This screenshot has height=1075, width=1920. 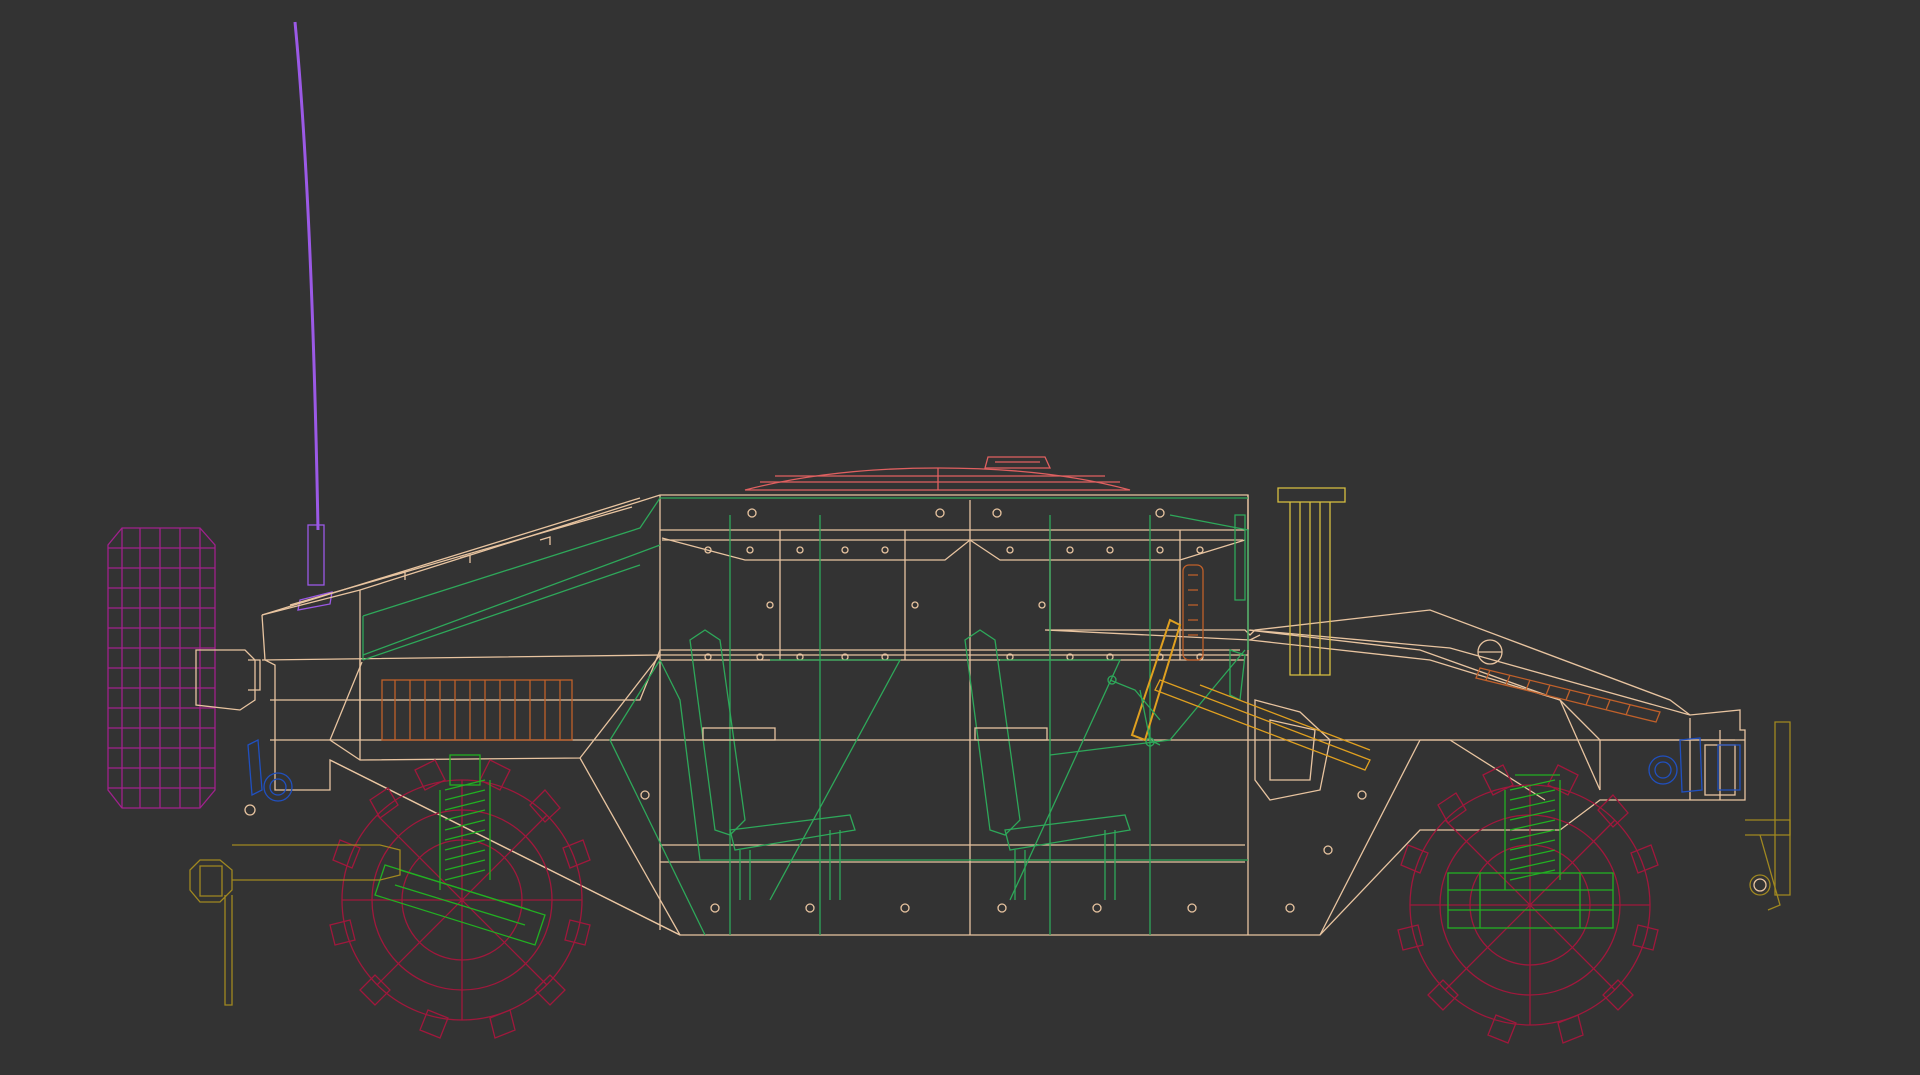 What do you see at coordinates (994, 850) in the screenshot?
I see `suspension-springs` at bounding box center [994, 850].